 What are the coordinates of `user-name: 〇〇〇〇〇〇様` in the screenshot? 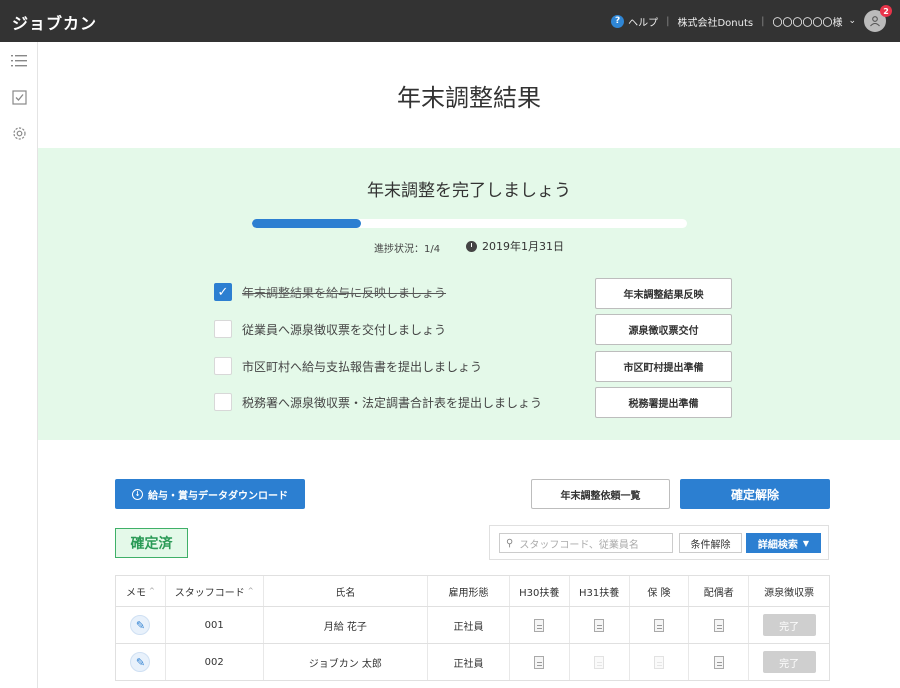 It's located at (807, 21).